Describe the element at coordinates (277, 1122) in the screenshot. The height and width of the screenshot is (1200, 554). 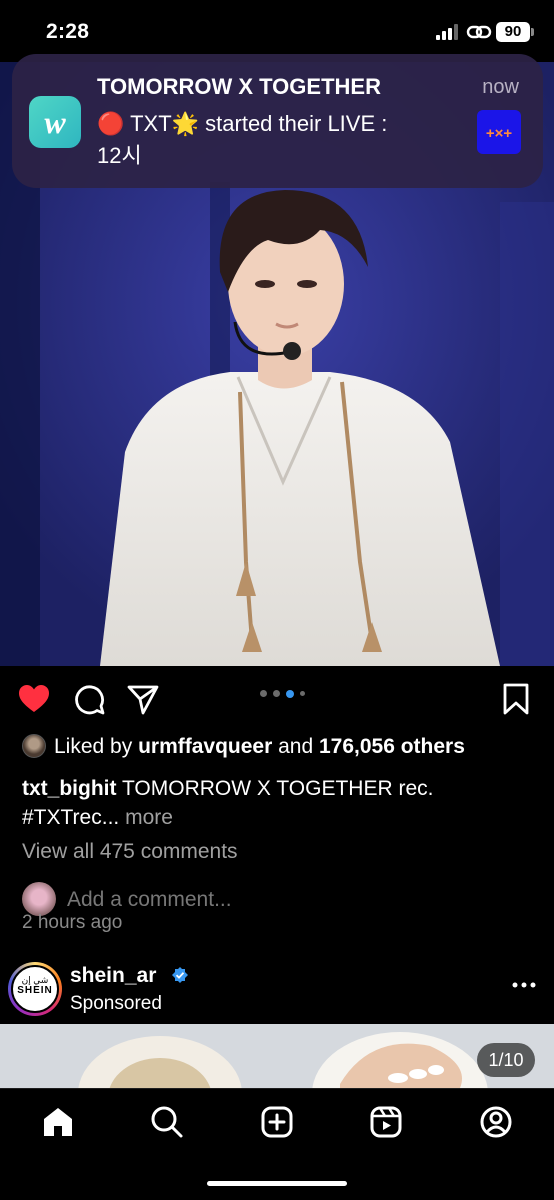
I see `create-icon` at that location.